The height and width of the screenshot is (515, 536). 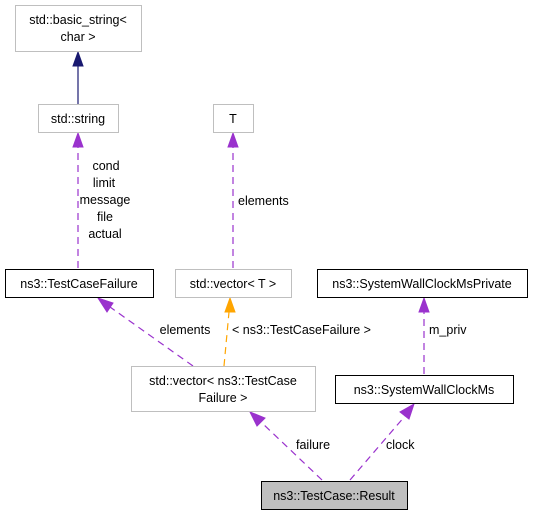 What do you see at coordinates (153, 332) in the screenshot?
I see `edge-vectortcf-uses-testcasefailure: elements` at bounding box center [153, 332].